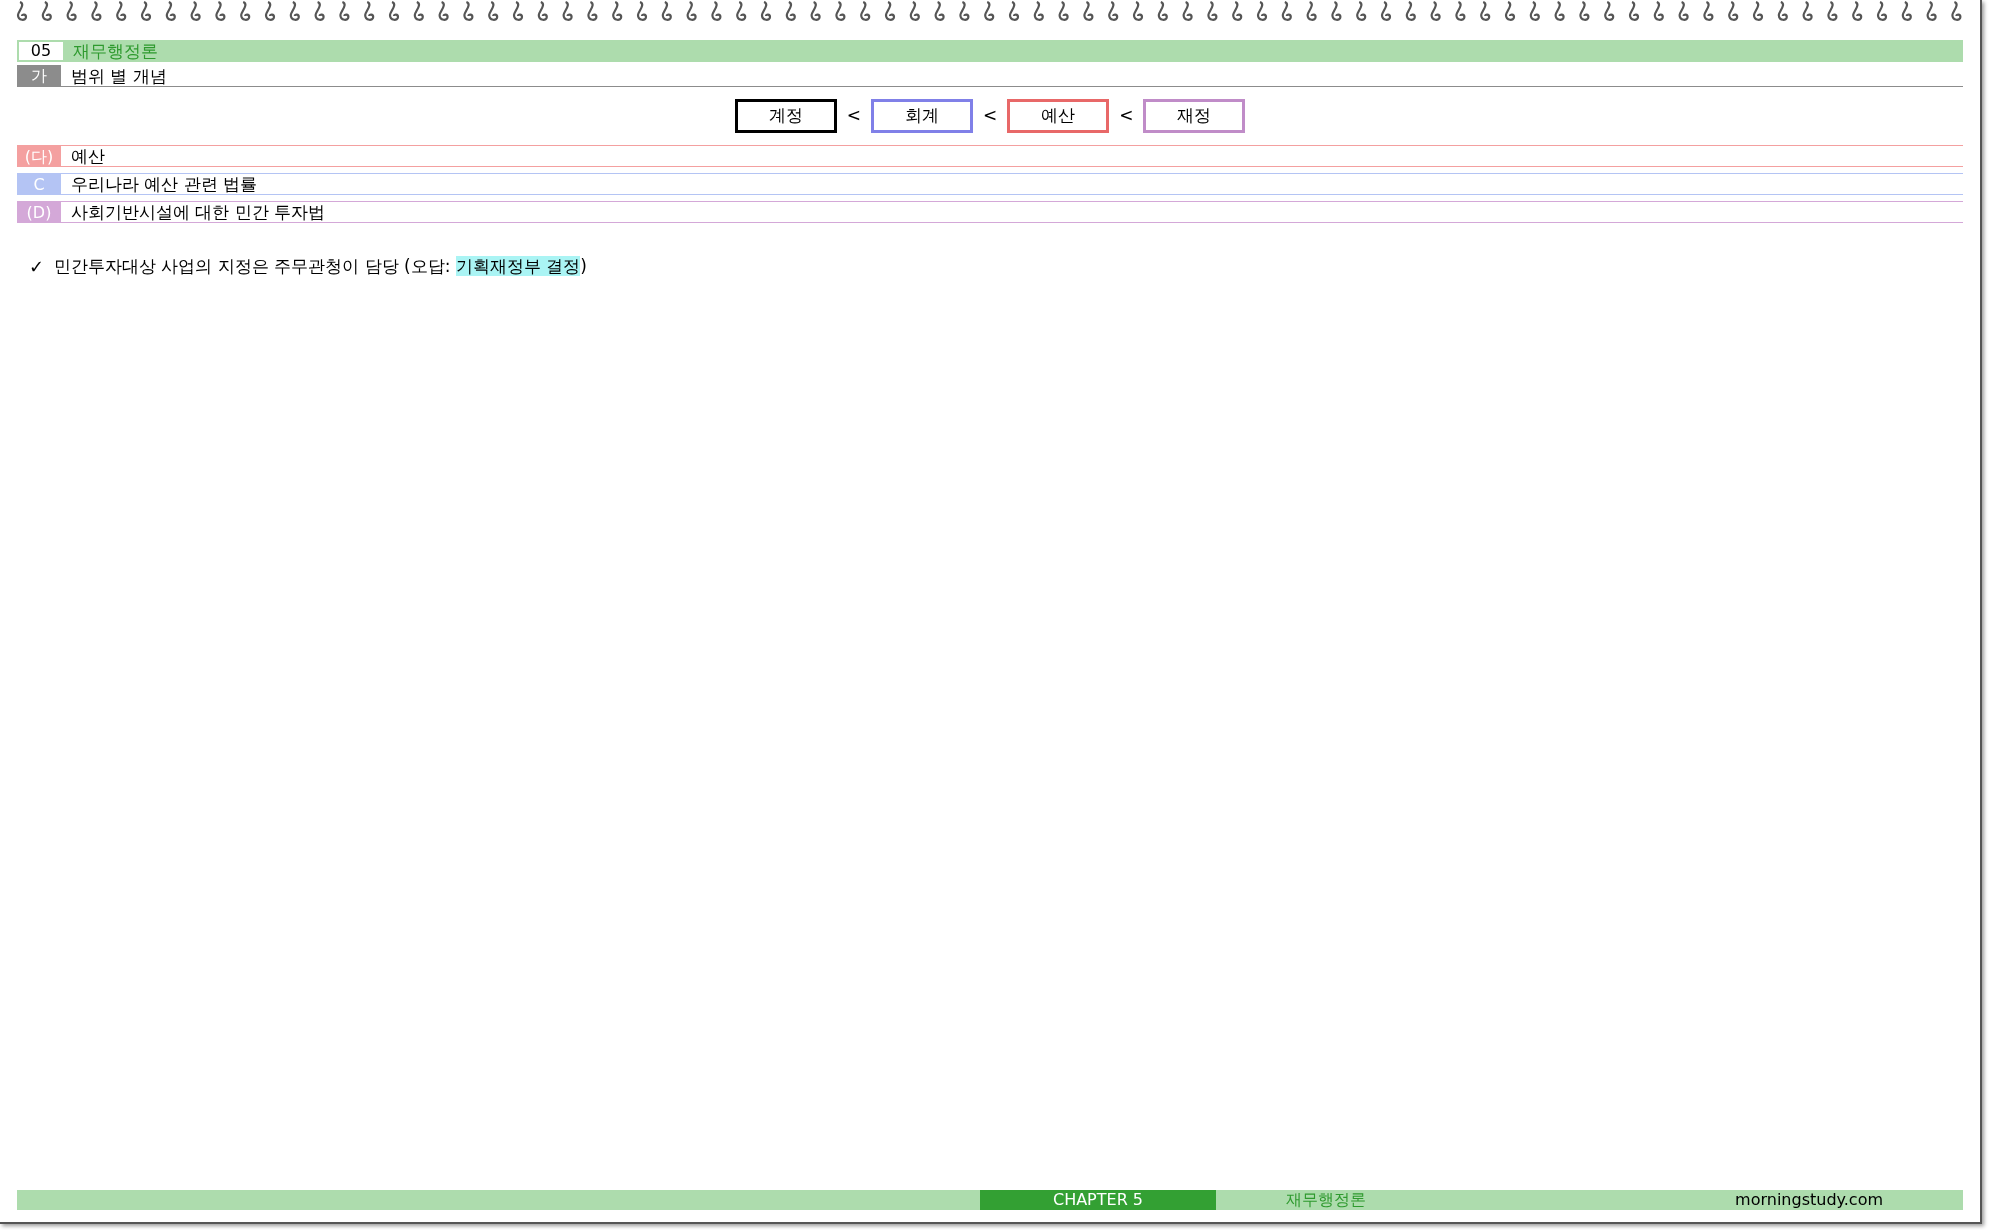  I want to click on concept-box: 재정, so click(1194, 116).